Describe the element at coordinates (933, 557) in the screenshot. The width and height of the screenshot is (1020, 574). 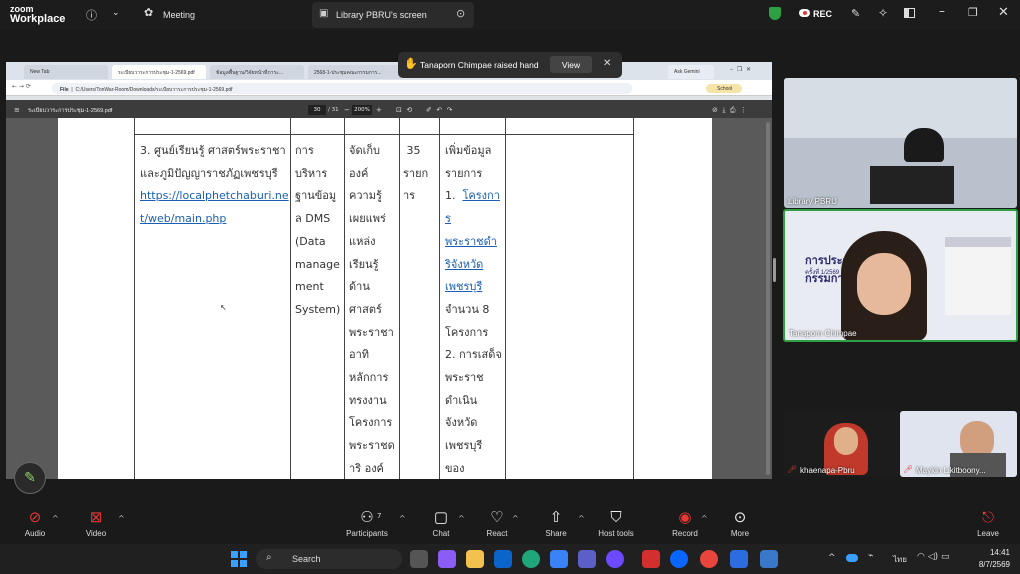
I see `wifi-volume-battery-icons: ◠ ◁) ▭` at that location.